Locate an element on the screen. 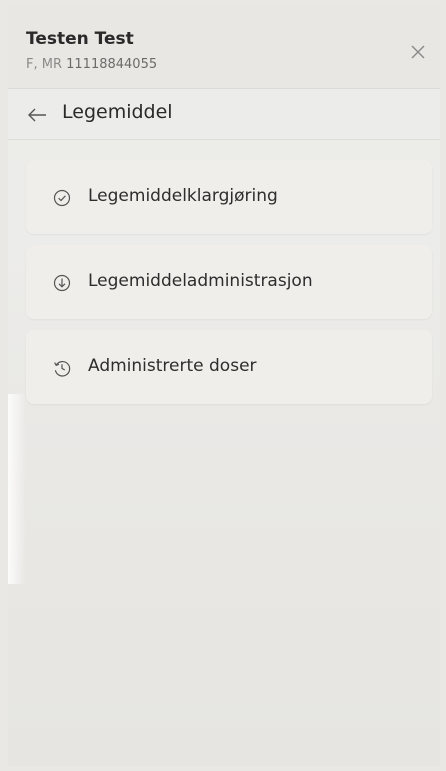 The image size is (446, 771). menu-item-legemiddelklargjoring: Legemiddelklargjøring is located at coordinates (229, 197).